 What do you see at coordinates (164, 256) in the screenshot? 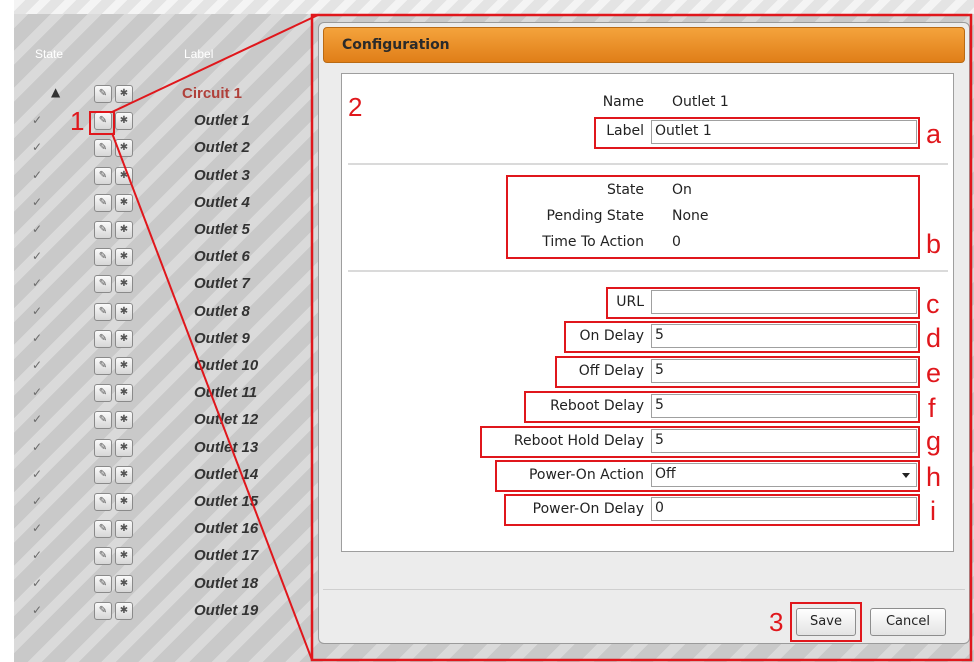
I see `table-row: ✓ ✎ ✱ Outlet 6` at bounding box center [164, 256].